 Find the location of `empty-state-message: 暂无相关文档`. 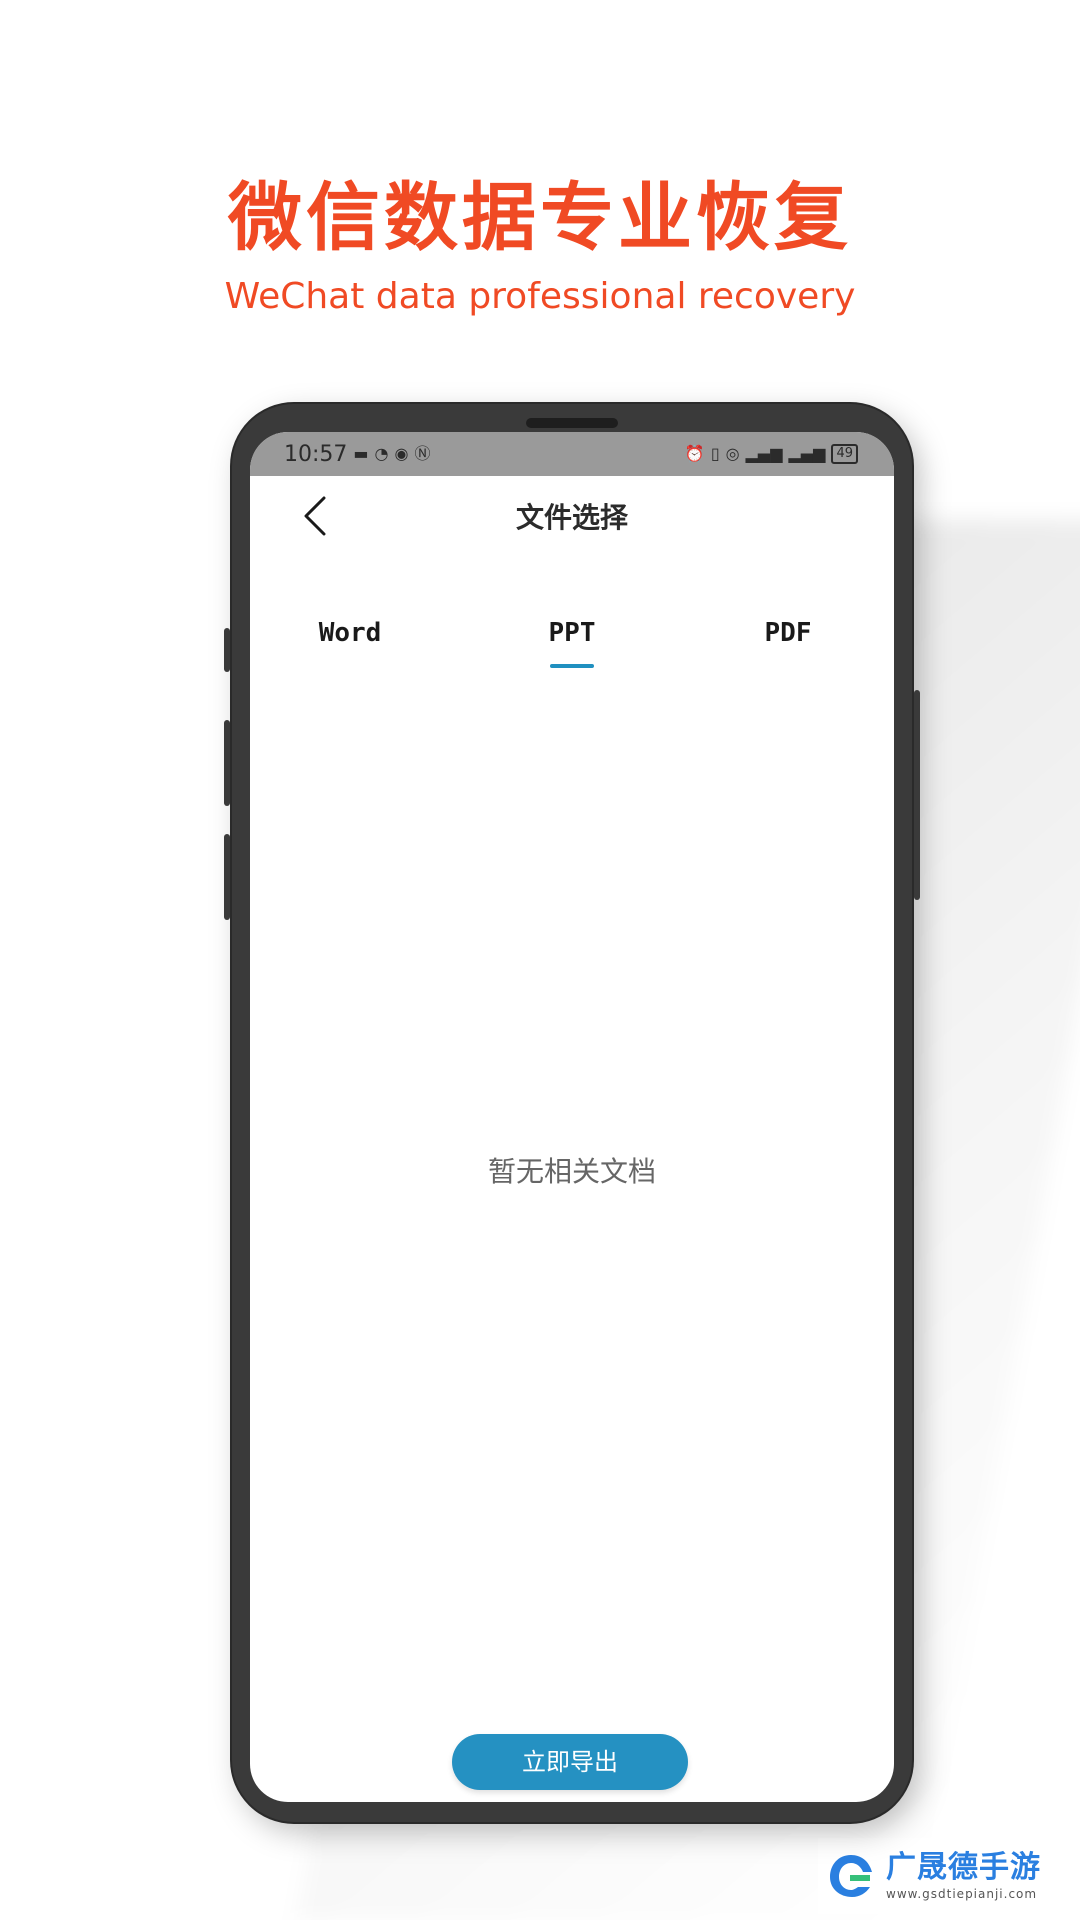

empty-state-message: 暂无相关文档 is located at coordinates (571, 1171).